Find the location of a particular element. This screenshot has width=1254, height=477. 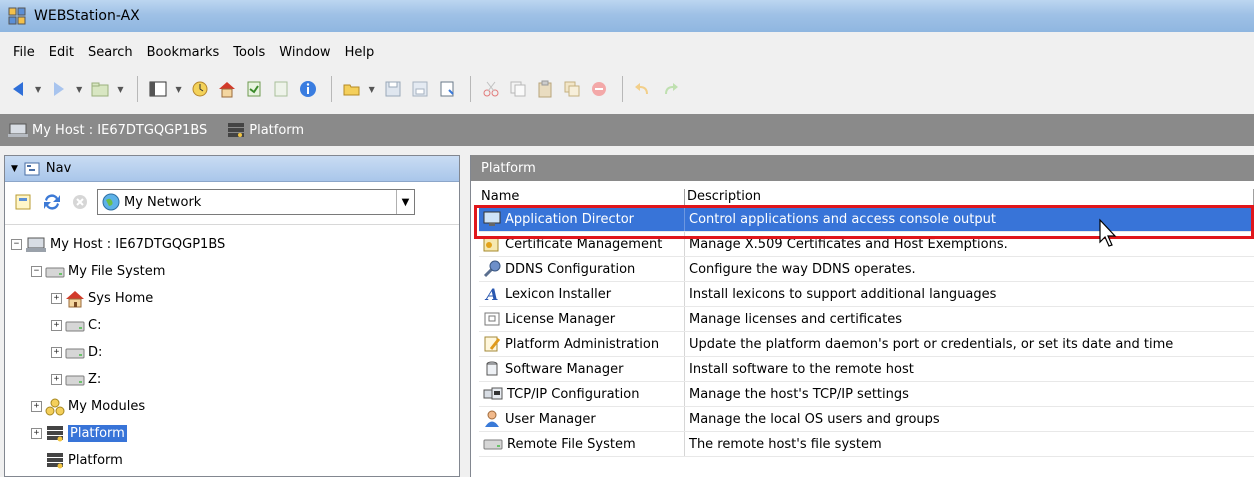

redo-icon is located at coordinates (671, 88).